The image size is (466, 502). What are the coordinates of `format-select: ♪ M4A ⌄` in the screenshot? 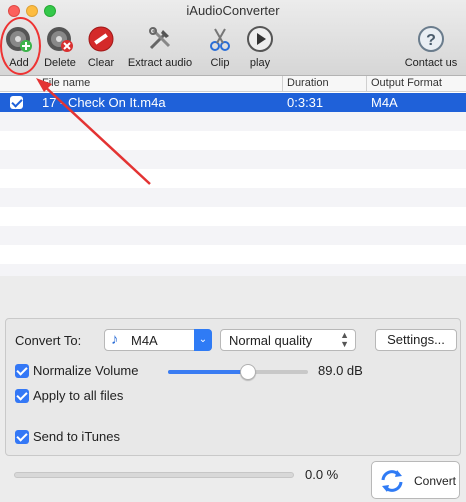 It's located at (158, 340).